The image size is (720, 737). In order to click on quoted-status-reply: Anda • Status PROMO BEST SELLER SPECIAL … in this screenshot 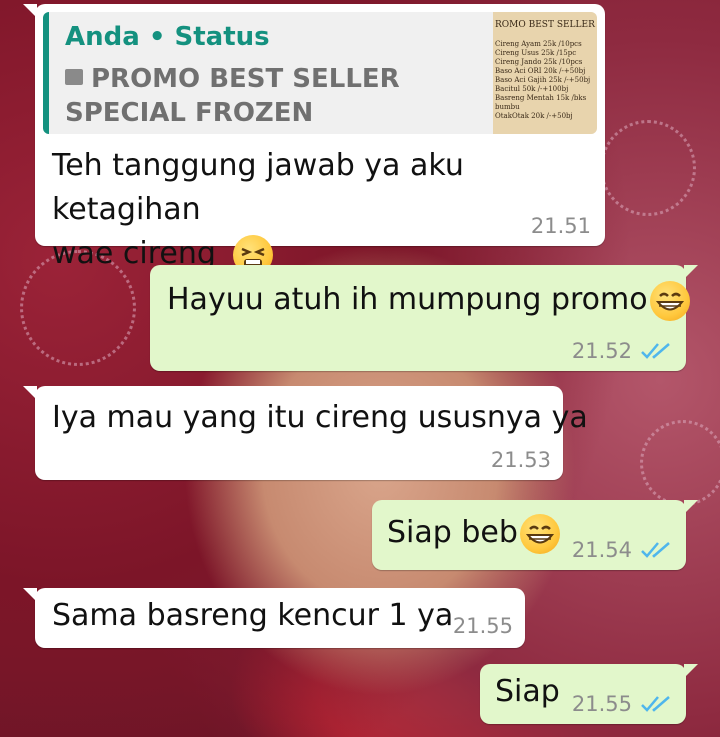, I will do `click(320, 73)`.